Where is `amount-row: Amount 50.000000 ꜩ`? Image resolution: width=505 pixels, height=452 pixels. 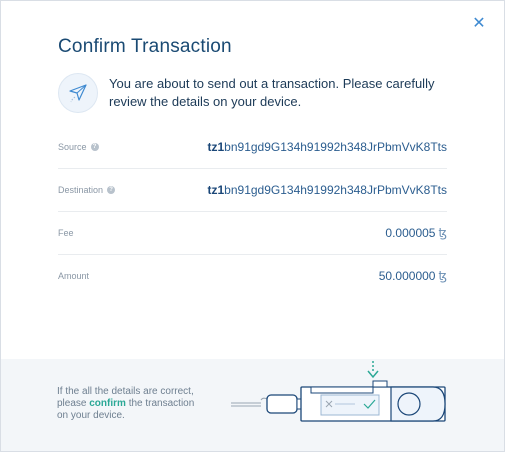
amount-row: Amount 50.000000 ꜩ is located at coordinates (252, 276).